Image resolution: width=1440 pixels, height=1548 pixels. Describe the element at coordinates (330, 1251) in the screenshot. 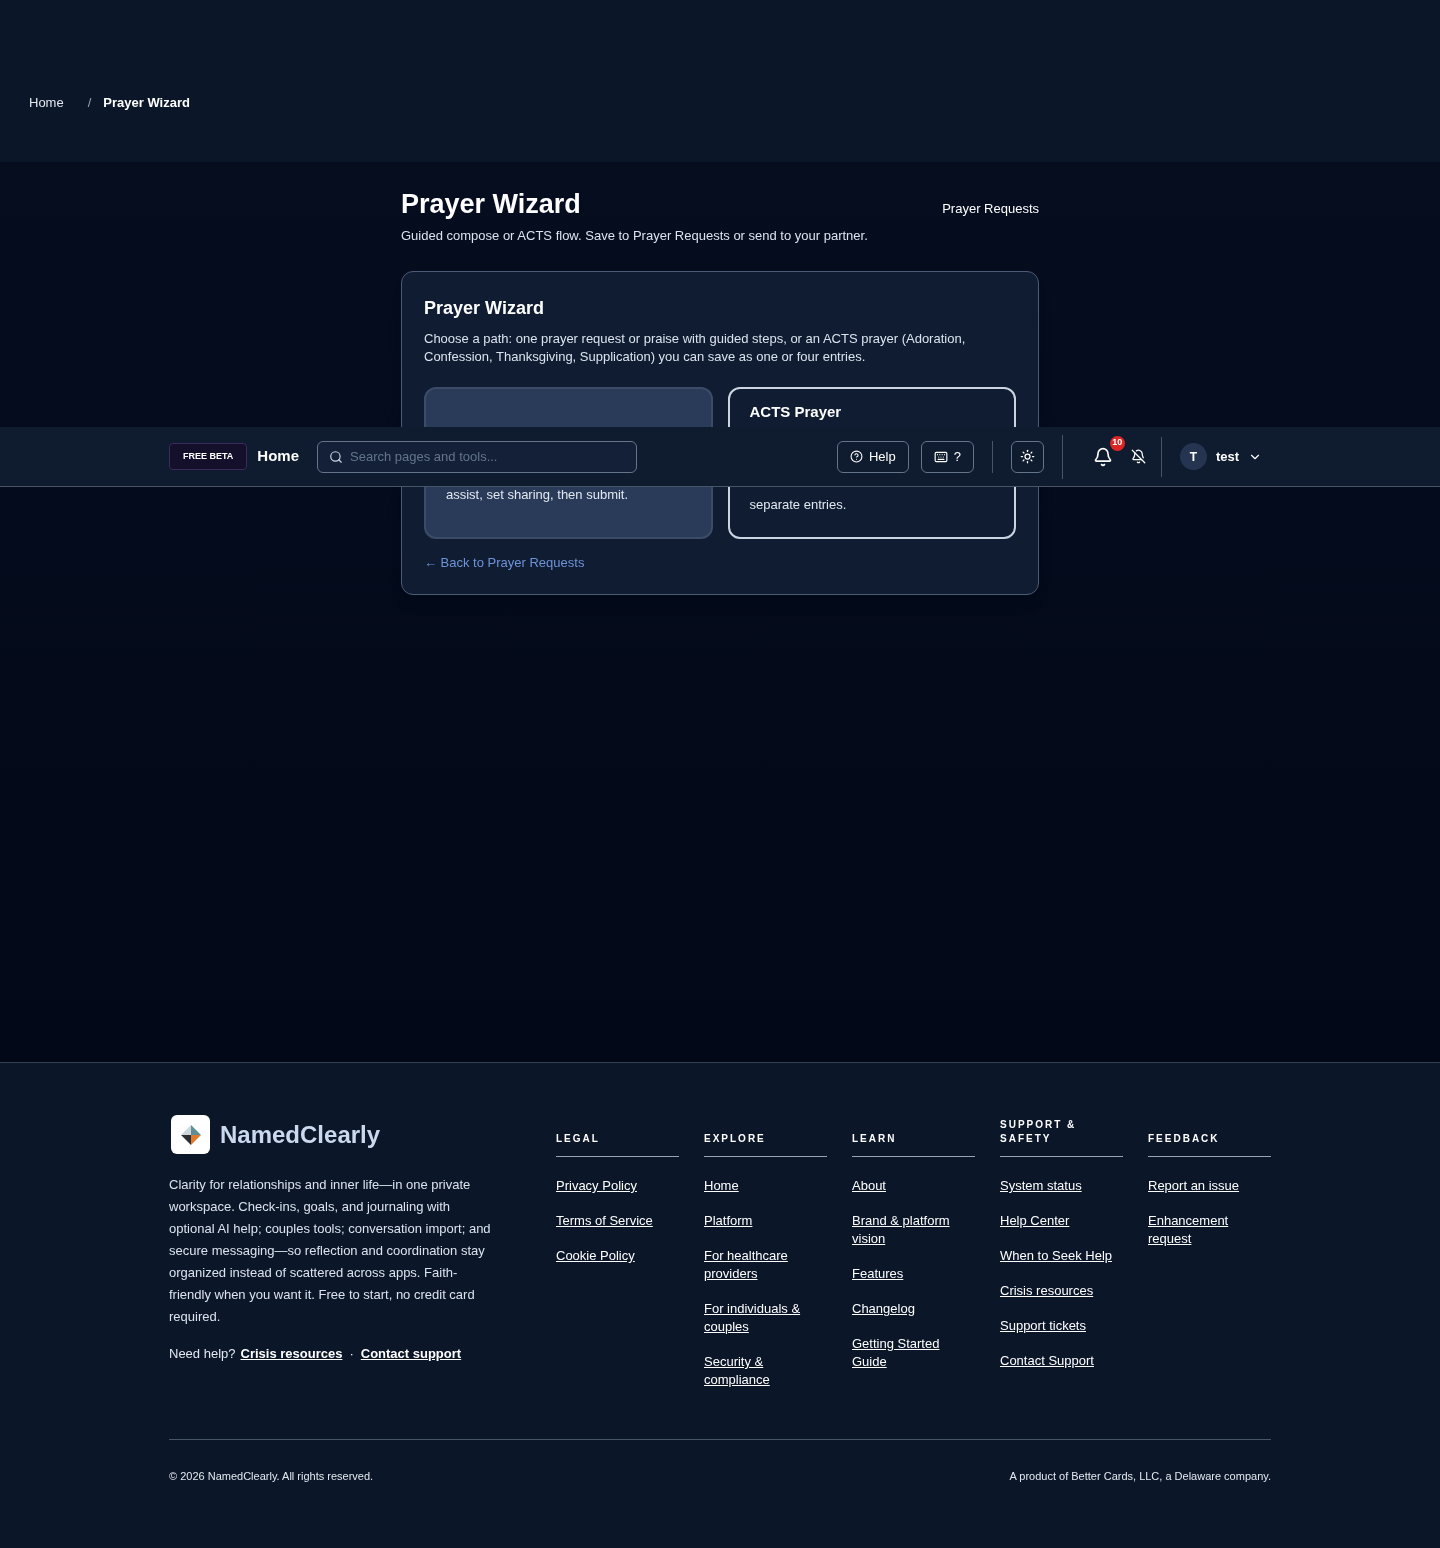

I see `footer-description: Clarity for relationships and inner life—in one private workspace. Check-ins, goals, and journaling with optional AI help; couples tools; conversation import; and secure messaging—so reflection and coordination stay organized instead of scattered across apps. Faith-friendly when you want it. Free to start, no credit card required.` at that location.